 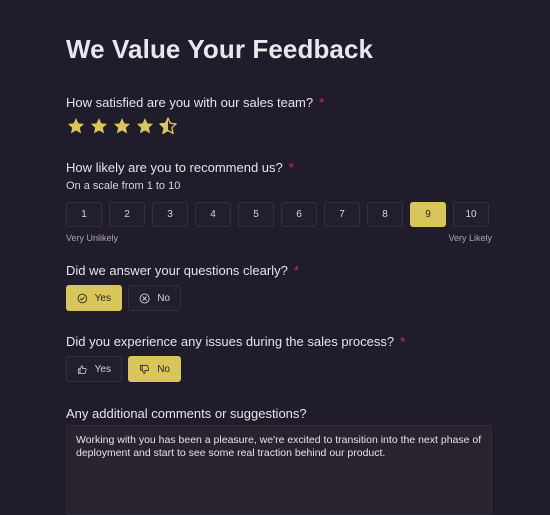 I want to click on question-clarity: Did we answer your questions clearly? *, so click(x=182, y=270).